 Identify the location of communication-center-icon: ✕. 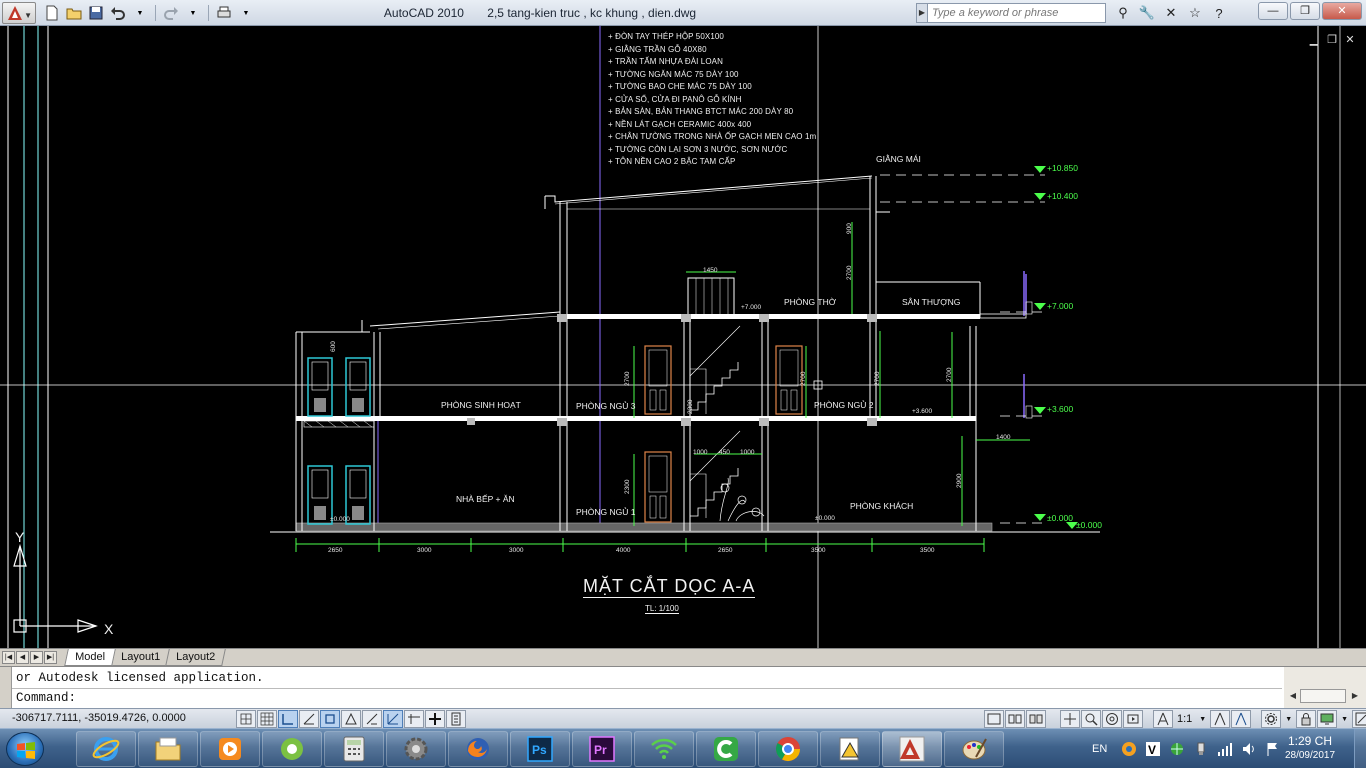
(1171, 13).